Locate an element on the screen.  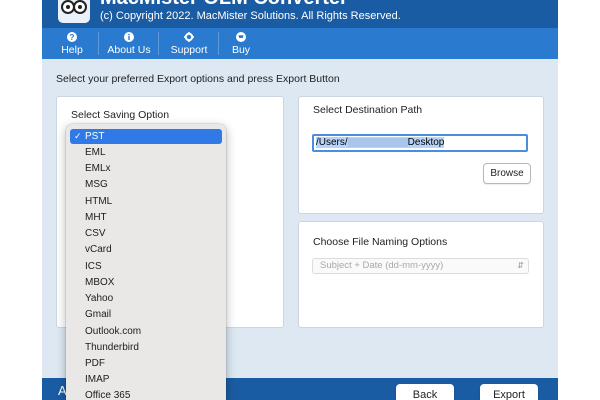
menu-help: ? Help is located at coordinates (72, 43).